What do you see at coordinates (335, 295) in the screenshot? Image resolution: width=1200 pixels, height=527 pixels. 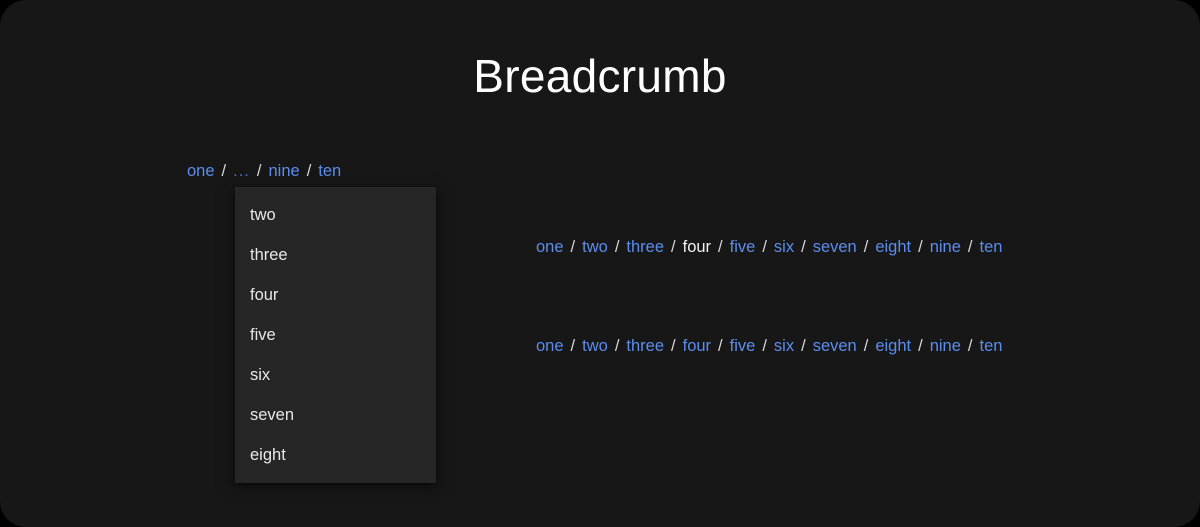 I see `menu-item: four` at bounding box center [335, 295].